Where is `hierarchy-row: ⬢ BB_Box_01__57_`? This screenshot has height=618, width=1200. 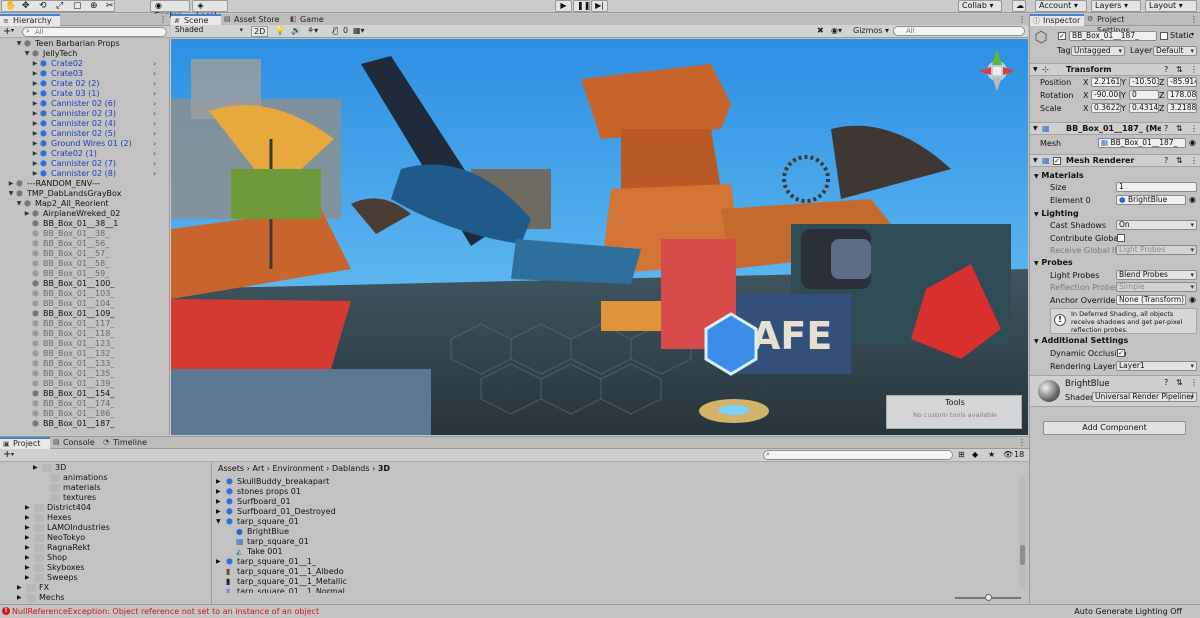 hierarchy-row: ⬢ BB_Box_01__57_ is located at coordinates (85, 254).